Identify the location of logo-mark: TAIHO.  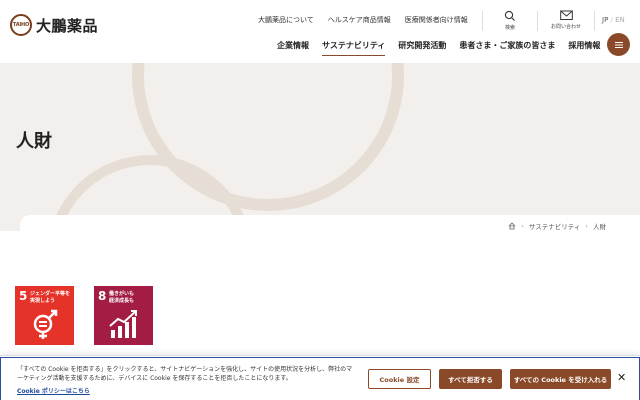
(21, 25).